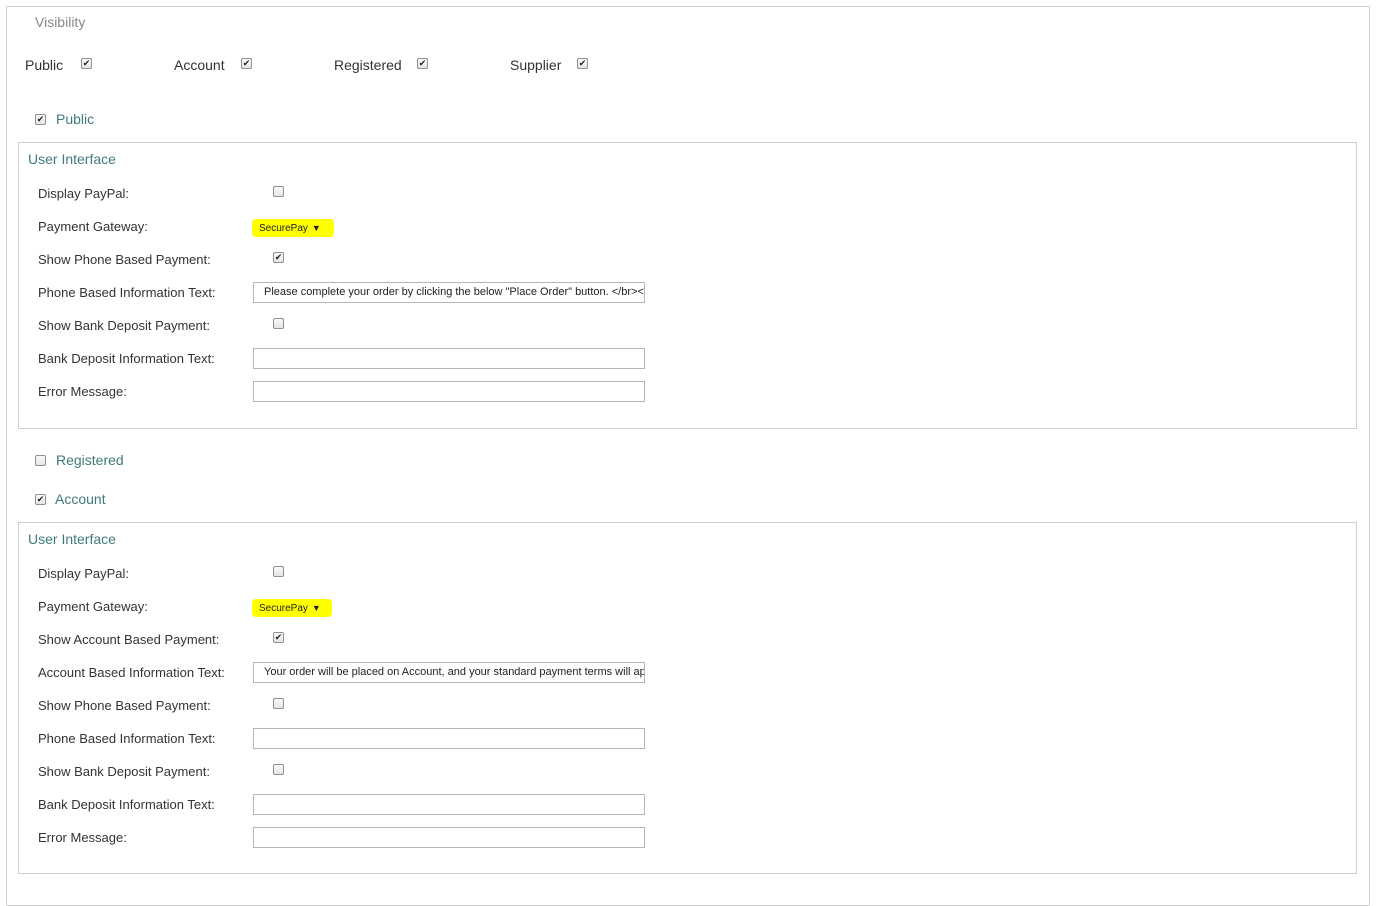  What do you see at coordinates (278, 323) in the screenshot?
I see `public-show-bank-checkbox` at bounding box center [278, 323].